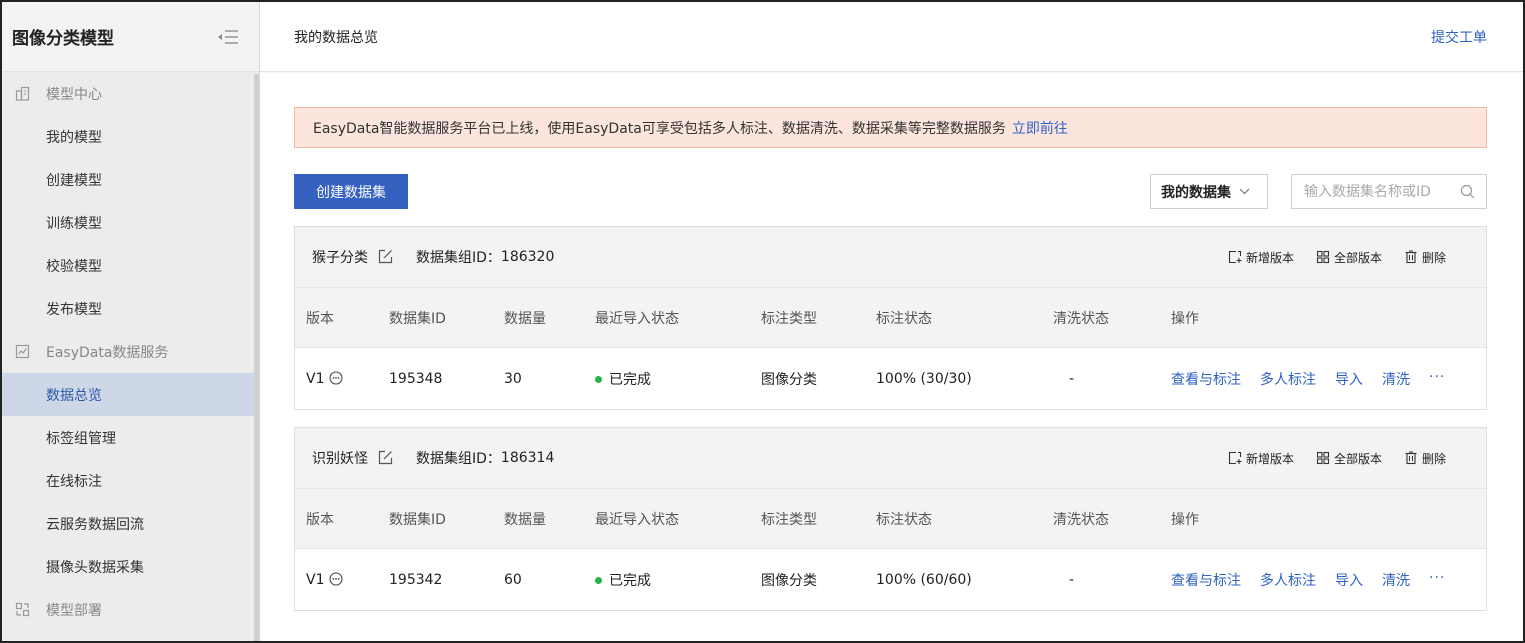  Describe the element at coordinates (513, 378) in the screenshot. I see `count-cell: 30` at that location.